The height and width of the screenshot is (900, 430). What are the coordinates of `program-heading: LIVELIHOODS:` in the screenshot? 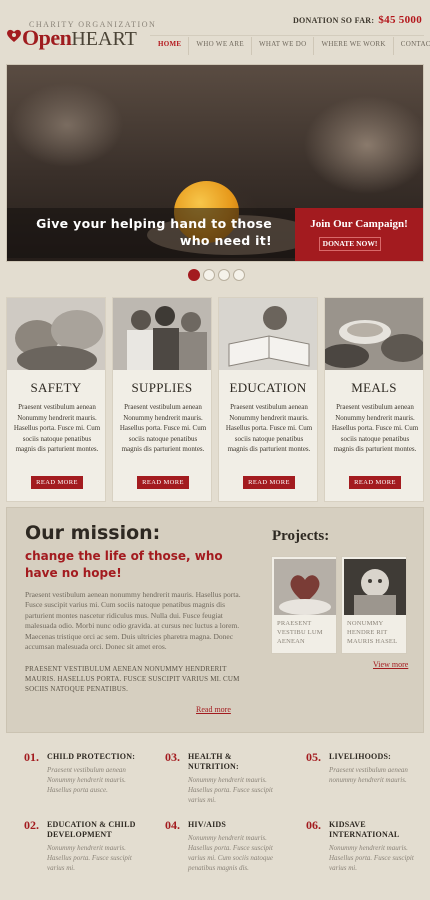 It's located at (360, 756).